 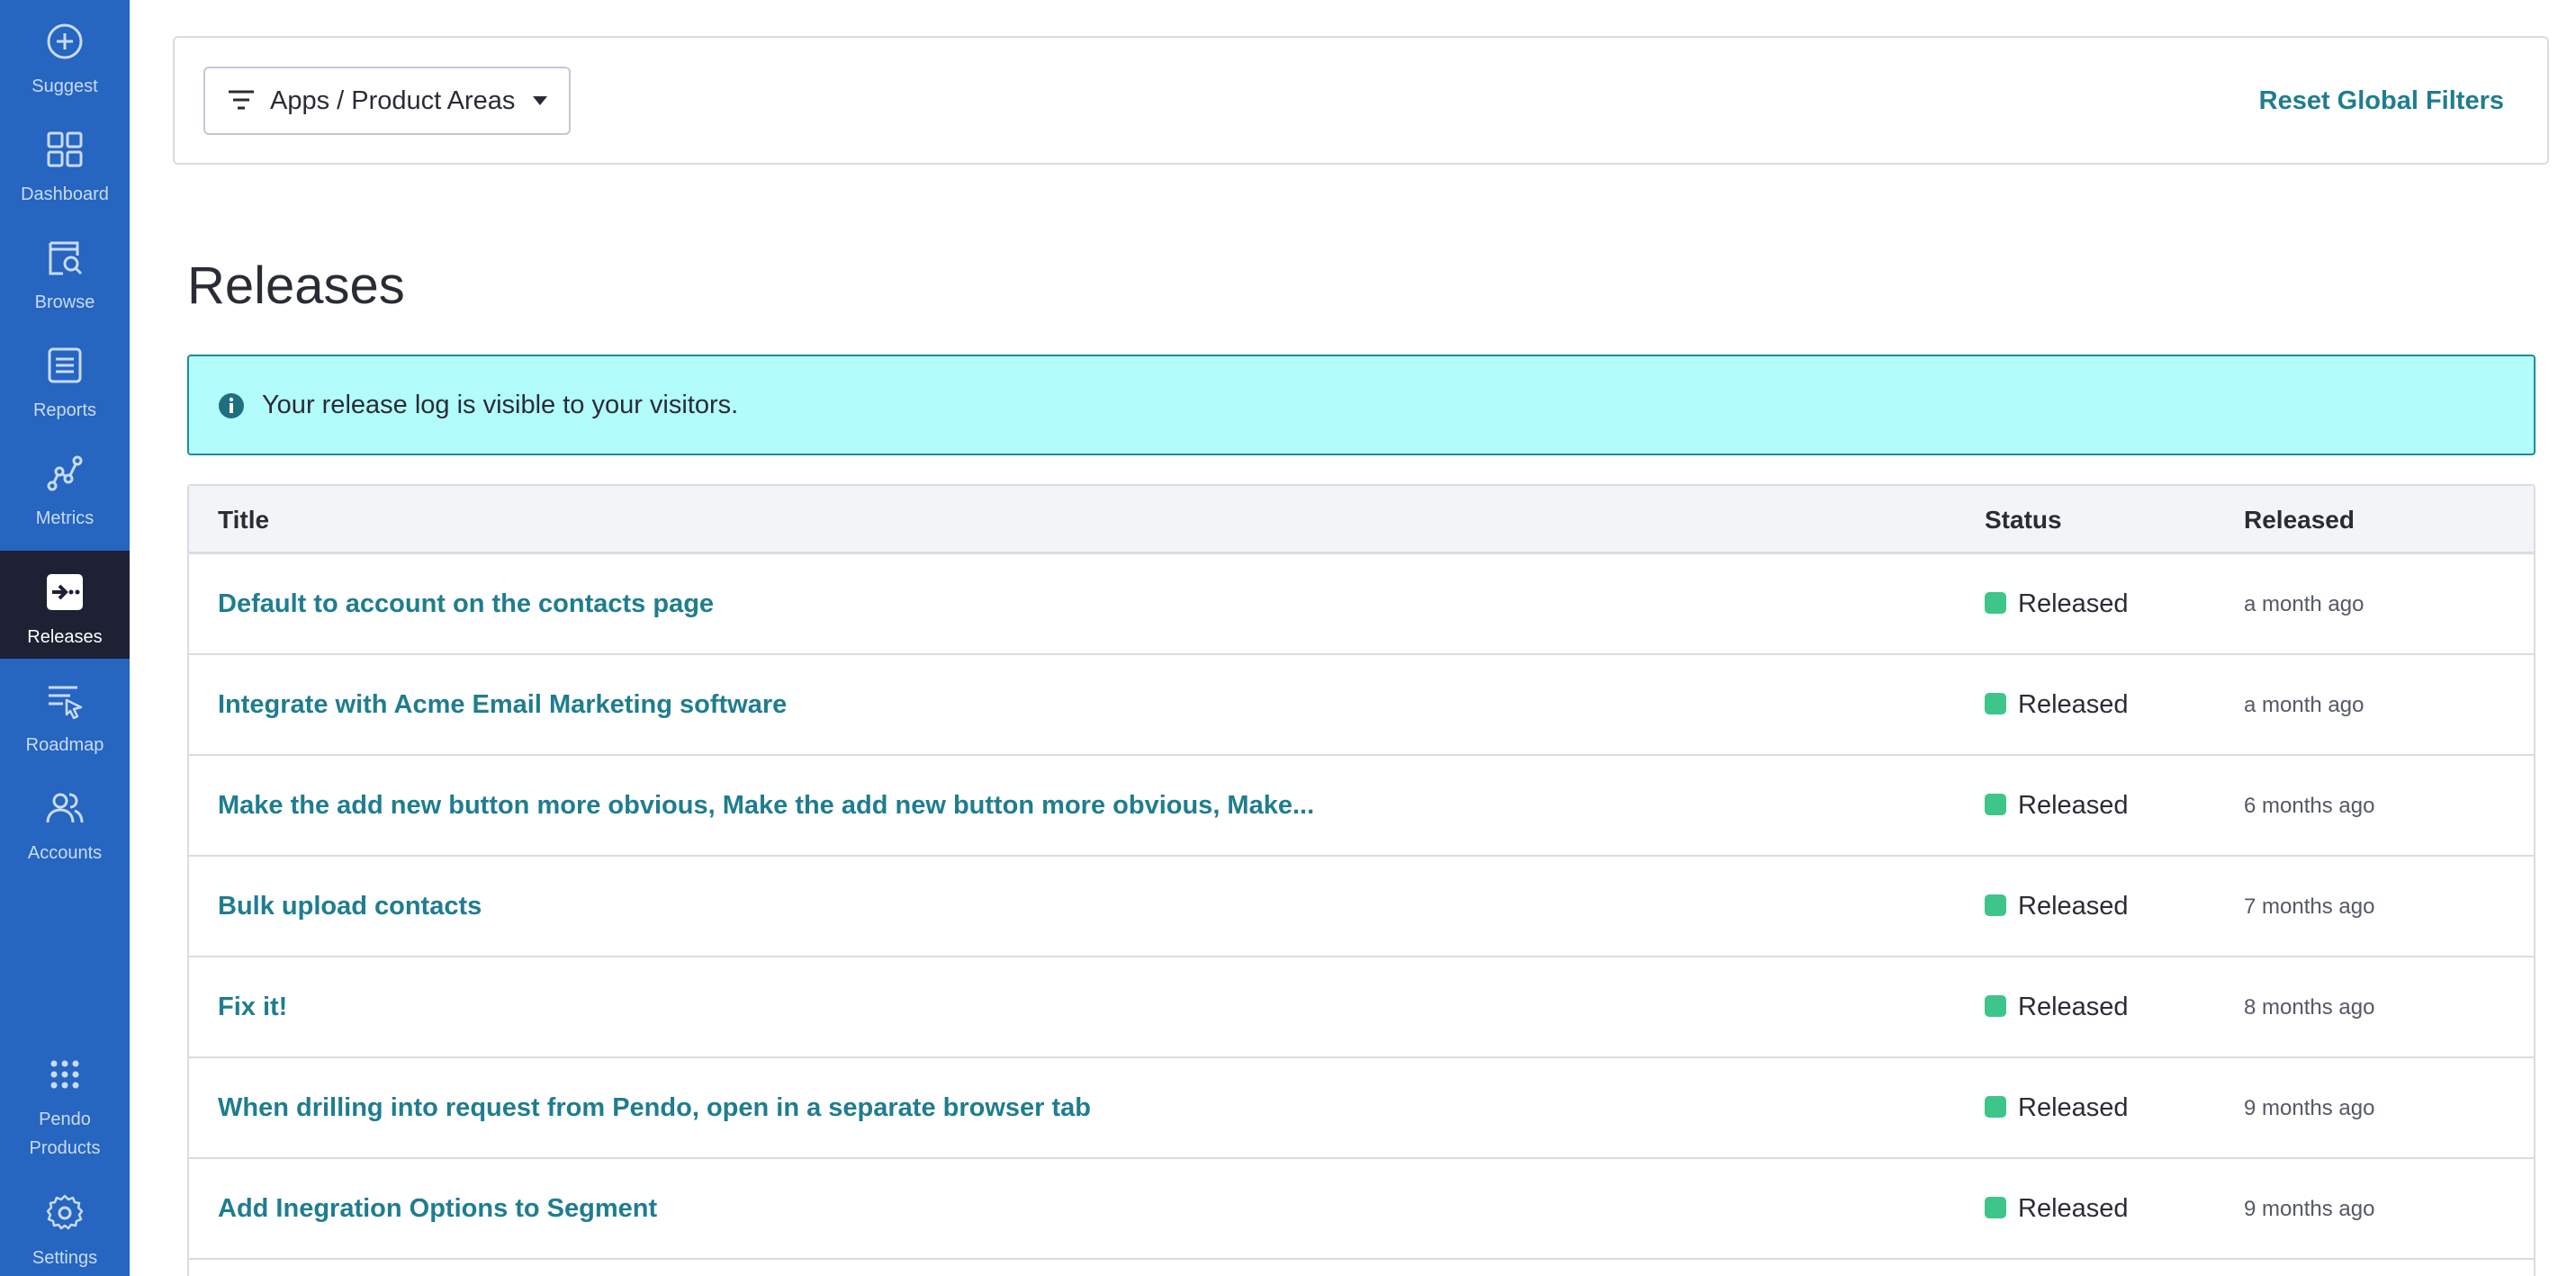 I want to click on apps-grid-dots-icon, so click(x=64, y=1074).